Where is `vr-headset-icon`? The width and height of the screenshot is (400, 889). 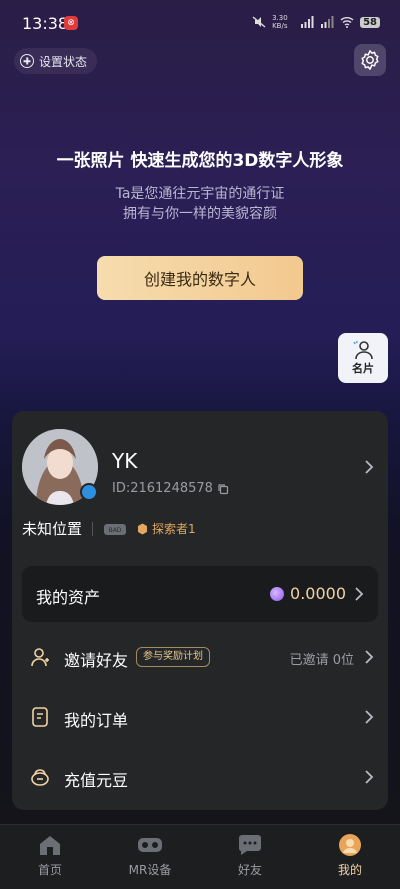
vr-headset-icon is located at coordinates (150, 845).